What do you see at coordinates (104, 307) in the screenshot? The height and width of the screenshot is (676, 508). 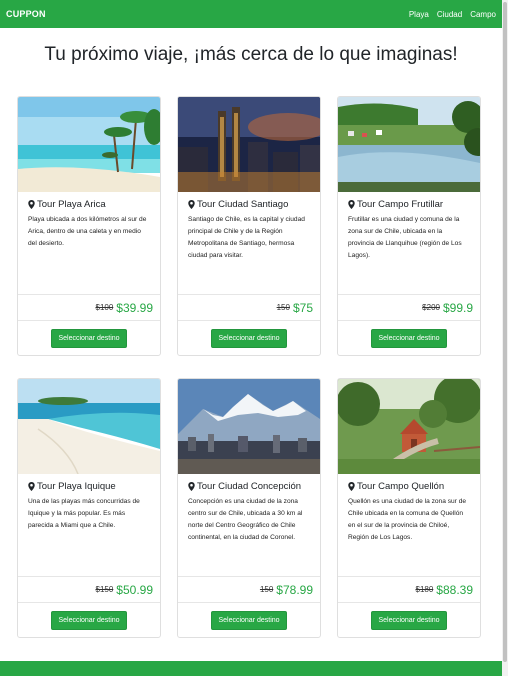 I see `old-price: $100` at bounding box center [104, 307].